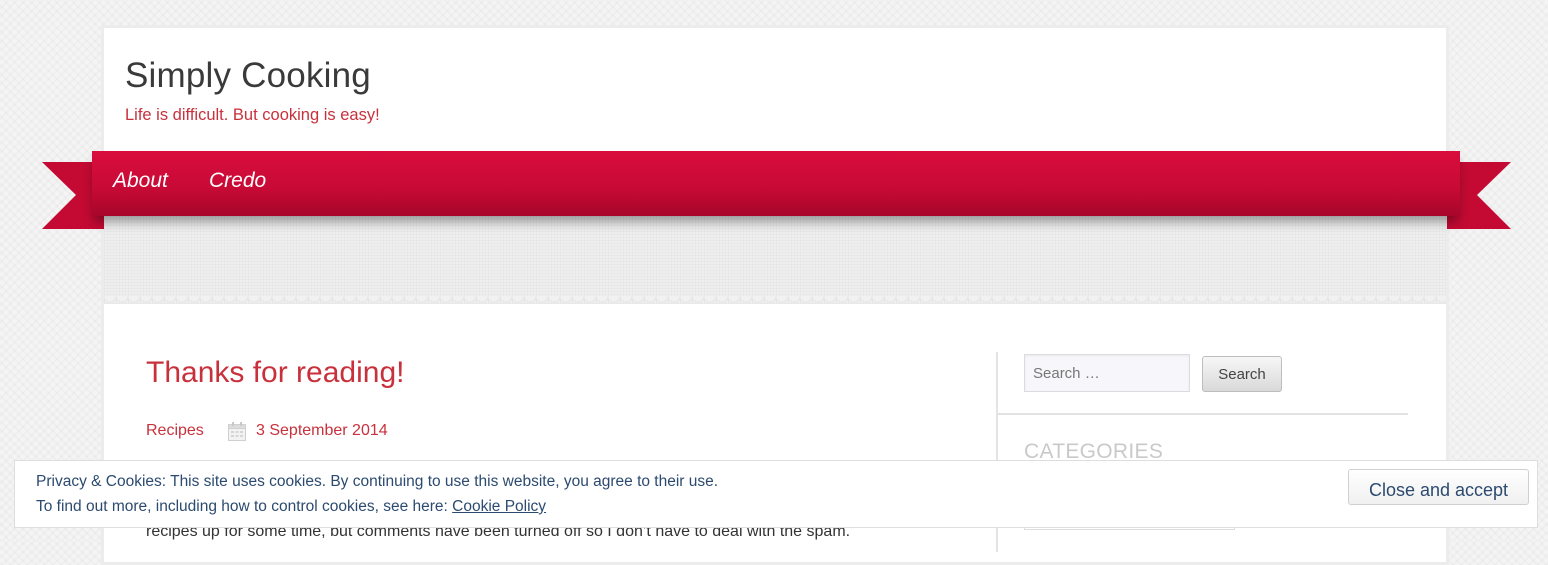 The height and width of the screenshot is (565, 1548). I want to click on post-title: Thanks for reading!, so click(275, 373).